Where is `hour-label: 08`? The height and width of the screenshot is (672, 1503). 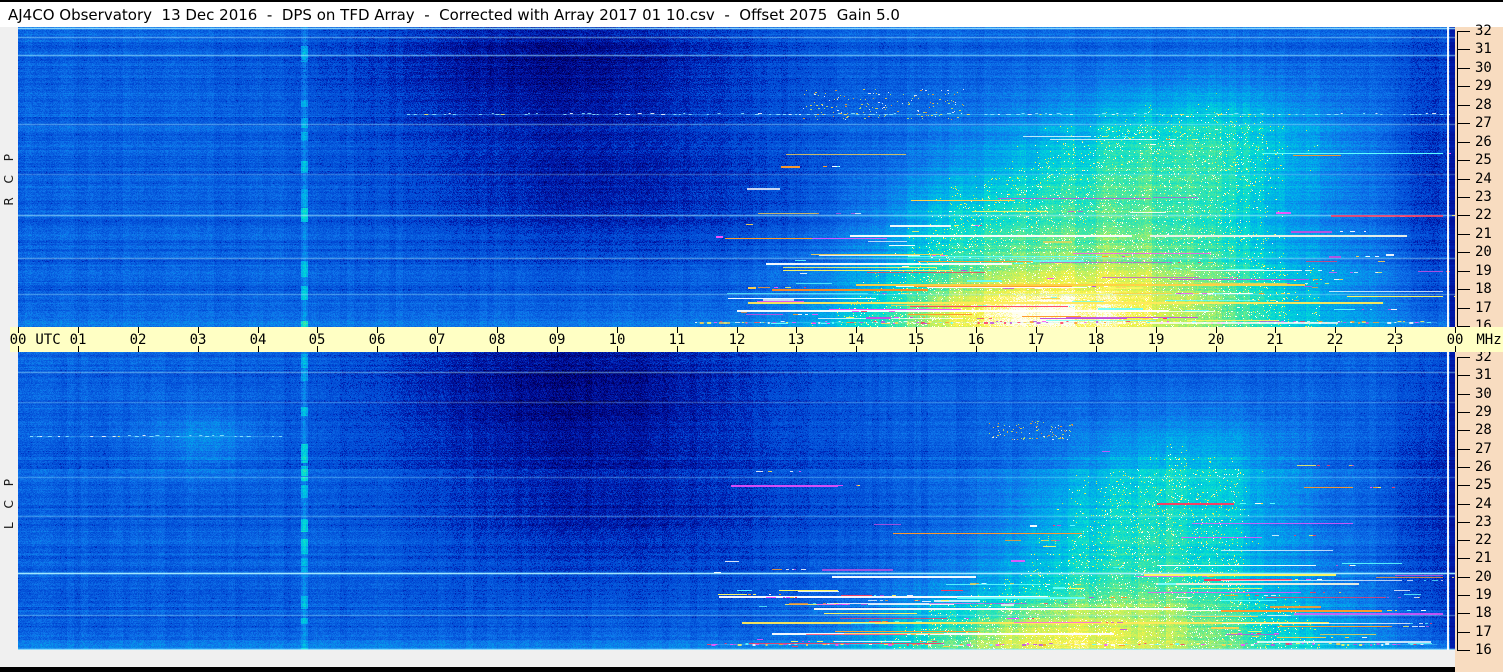 hour-label: 08 is located at coordinates (497, 340).